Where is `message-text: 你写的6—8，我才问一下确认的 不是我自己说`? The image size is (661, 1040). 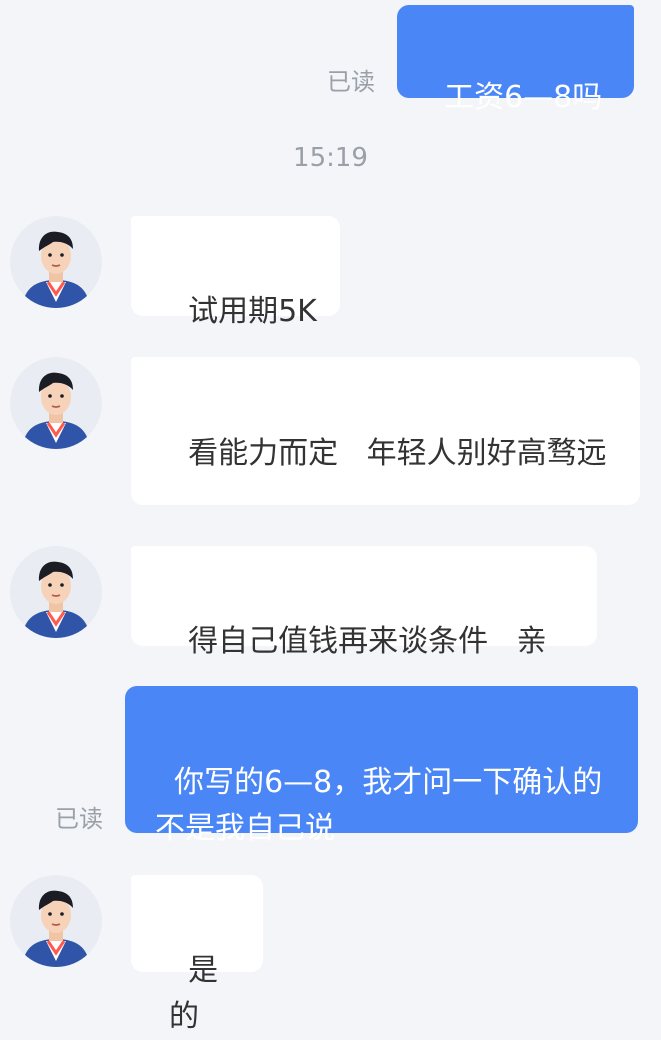
message-text: 你写的6—8，我才问一下确认的 不是我自己说 is located at coordinates (383, 805).